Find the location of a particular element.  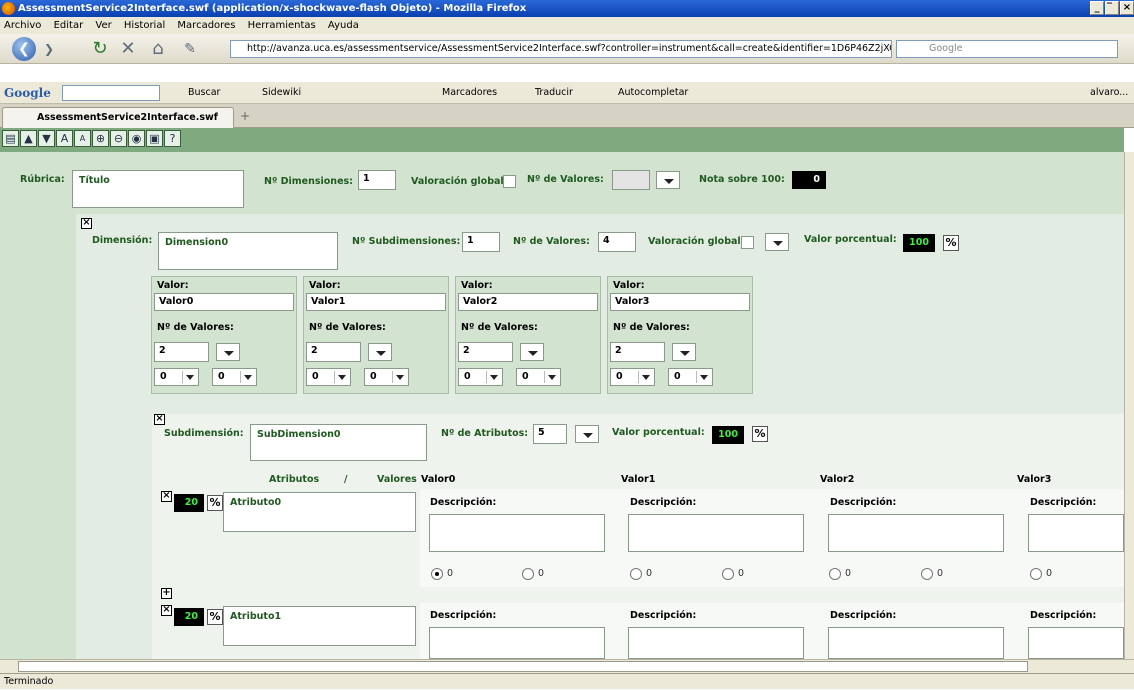

remove-attribute-1-button: × is located at coordinates (166, 610).